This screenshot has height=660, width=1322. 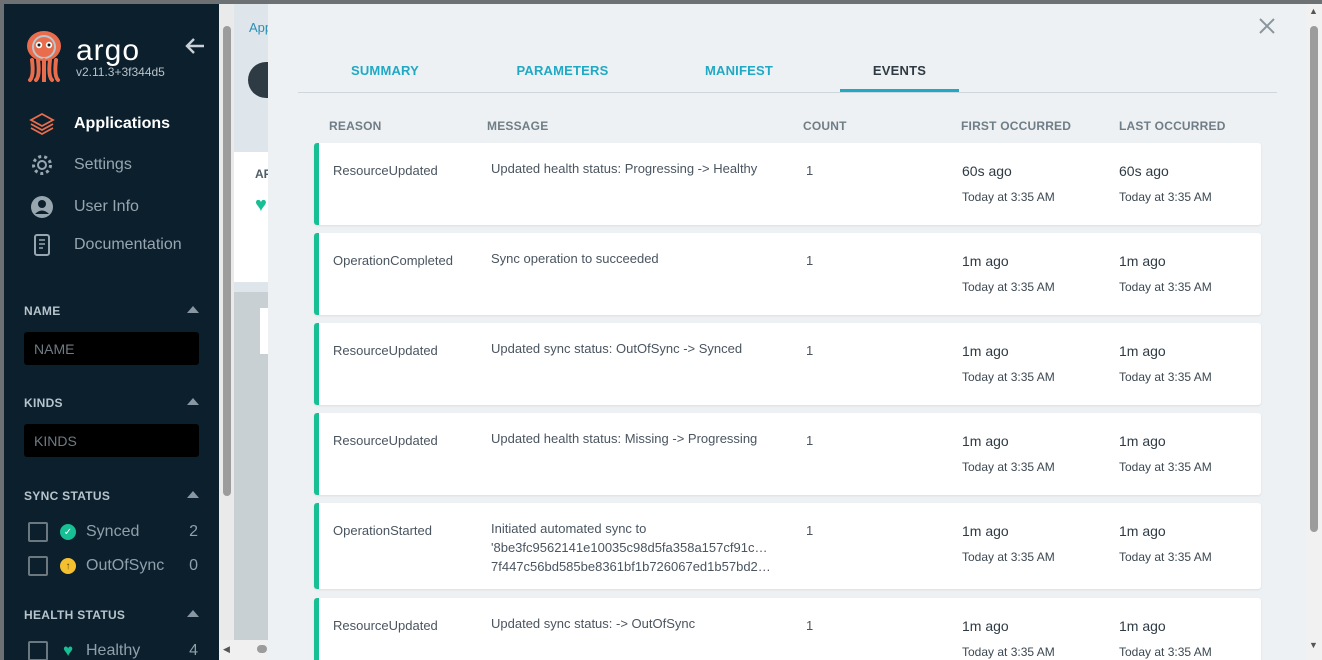 What do you see at coordinates (193, 531) in the screenshot?
I see `filter-count: 2` at bounding box center [193, 531].